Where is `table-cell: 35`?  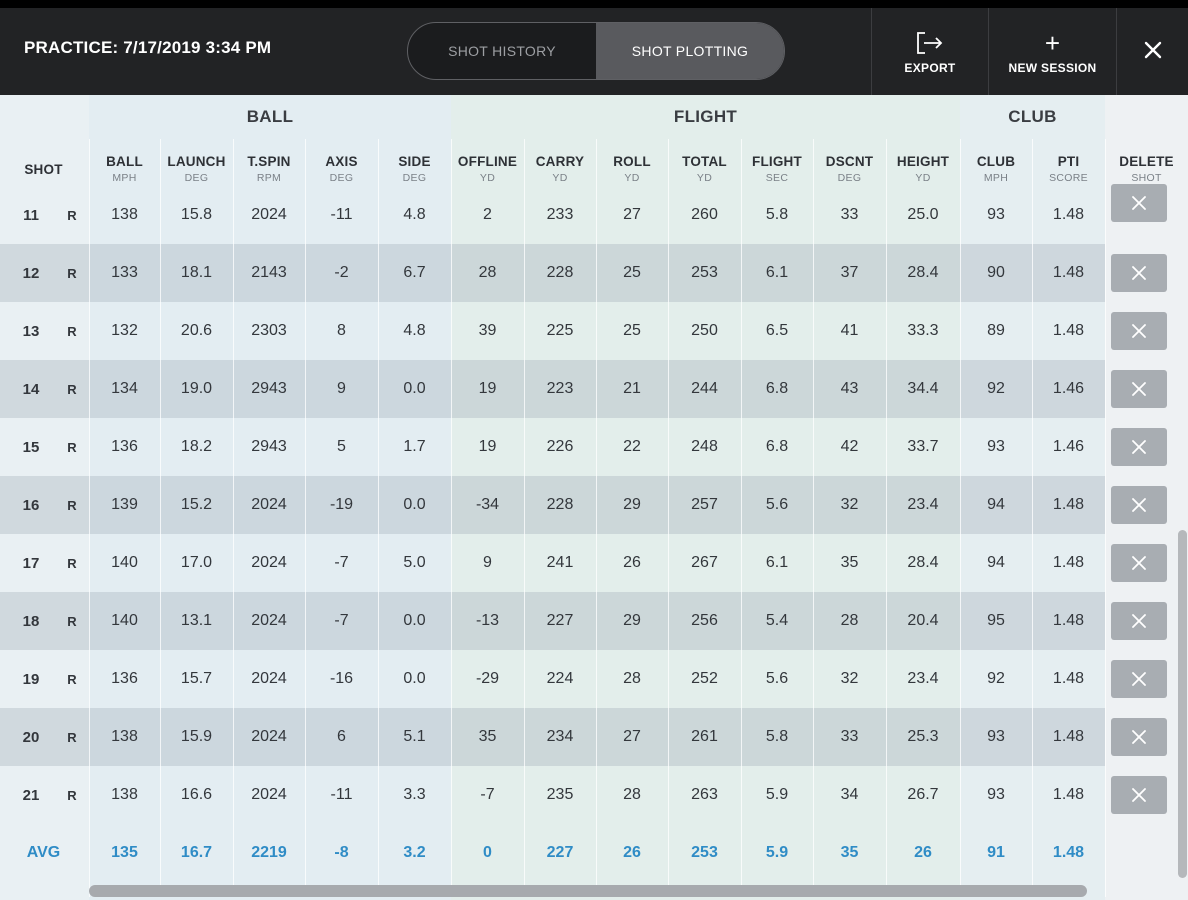
table-cell: 35 is located at coordinates (487, 736).